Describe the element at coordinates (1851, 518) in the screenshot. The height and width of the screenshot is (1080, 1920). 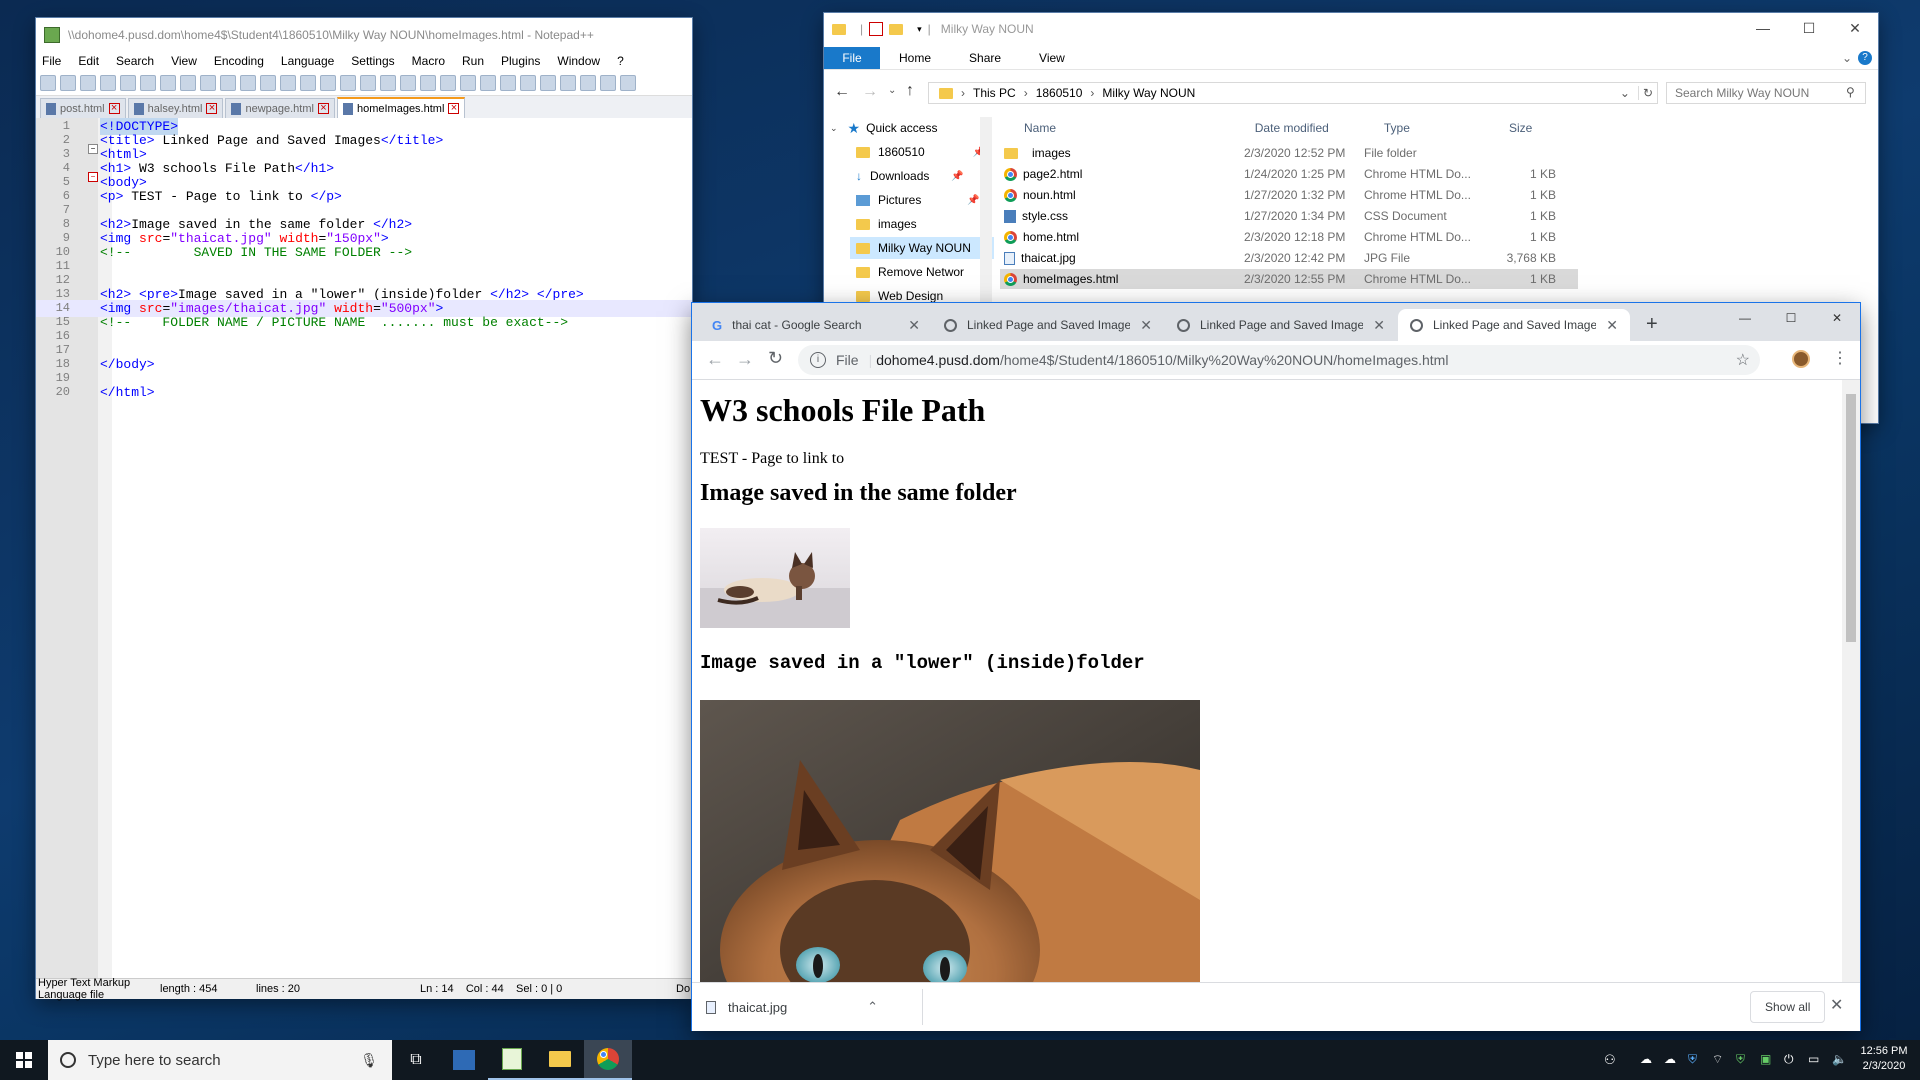
I see `scrollbar-thumb` at that location.